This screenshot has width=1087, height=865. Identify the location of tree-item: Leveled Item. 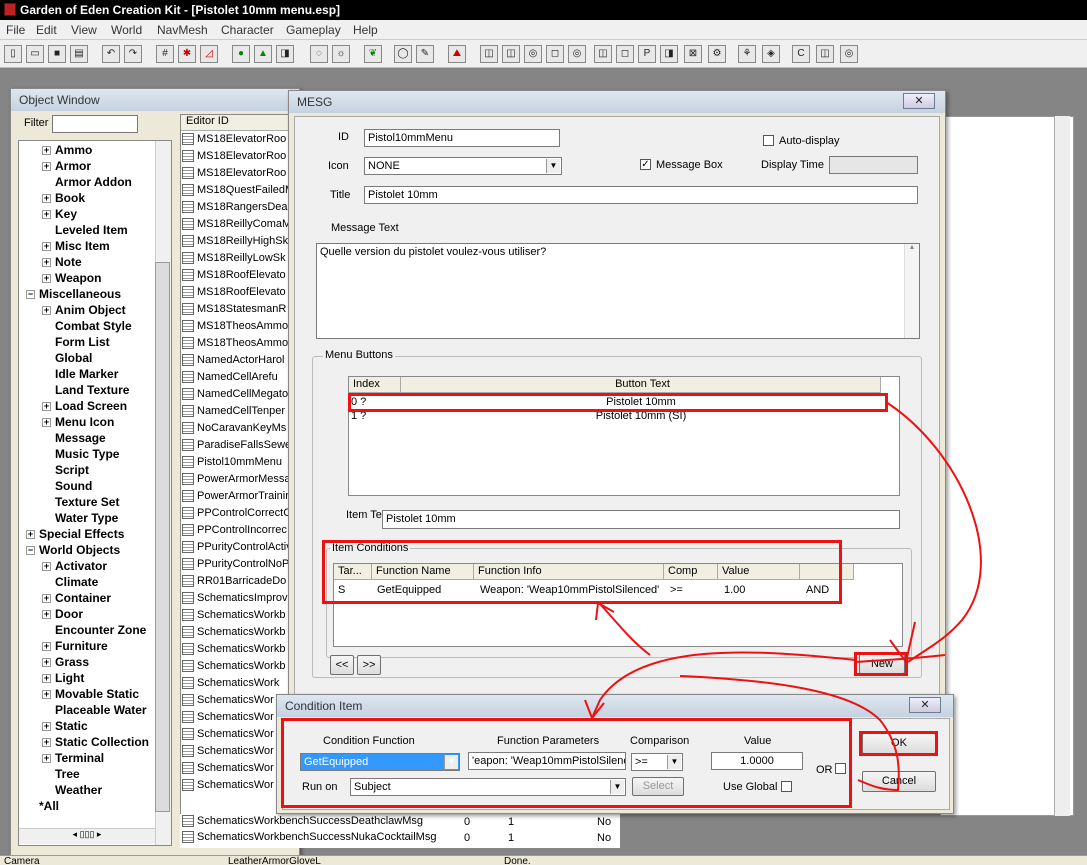
(85, 230).